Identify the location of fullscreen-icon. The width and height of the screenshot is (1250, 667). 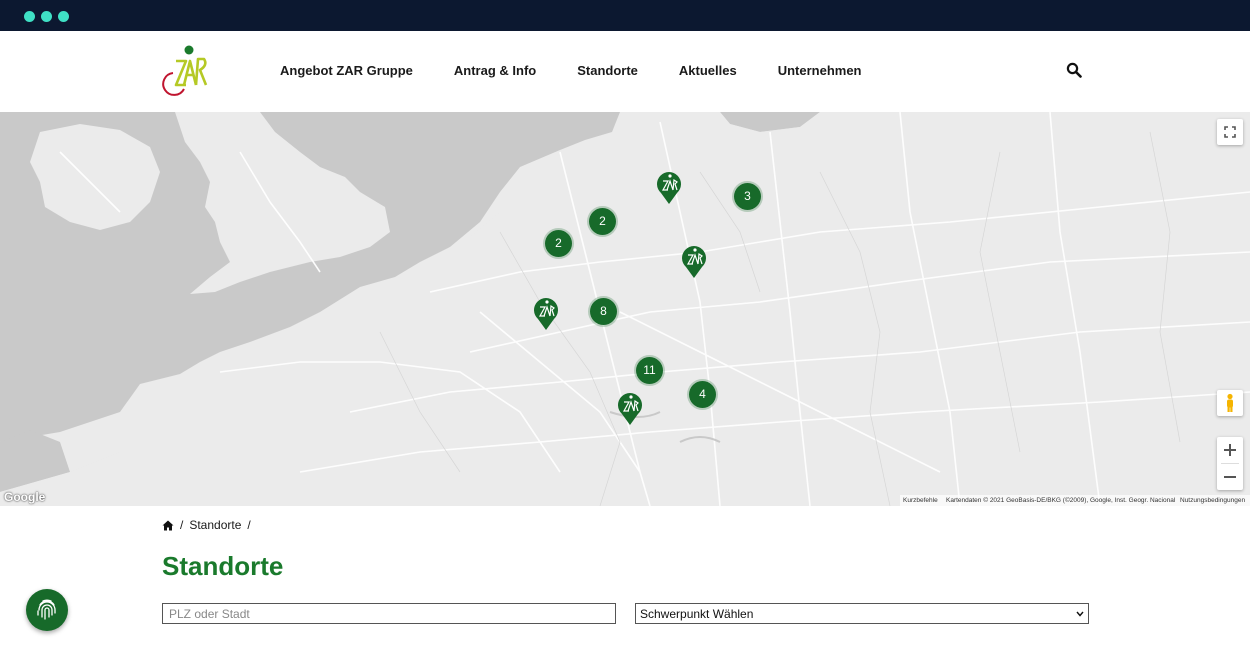
(1230, 132).